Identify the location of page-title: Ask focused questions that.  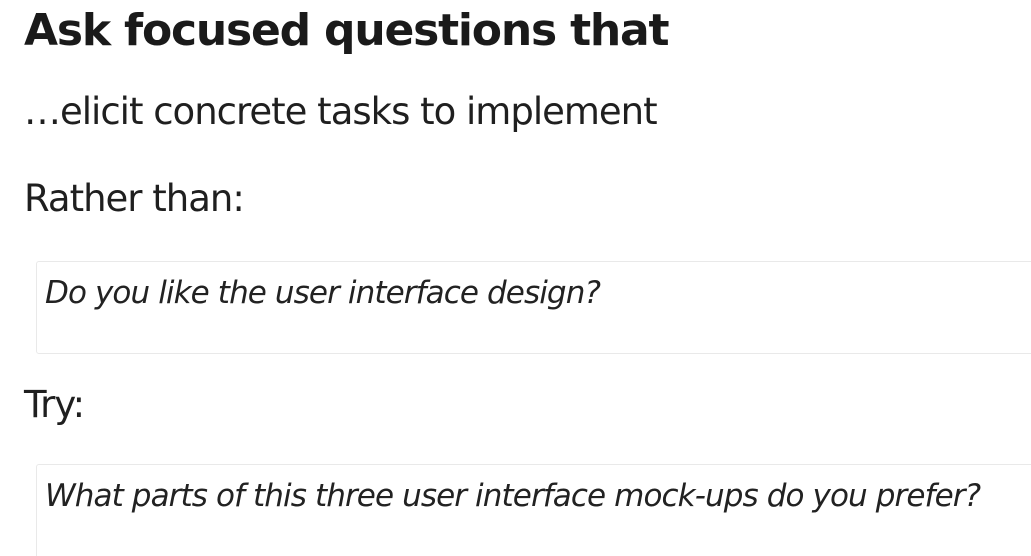
(347, 30).